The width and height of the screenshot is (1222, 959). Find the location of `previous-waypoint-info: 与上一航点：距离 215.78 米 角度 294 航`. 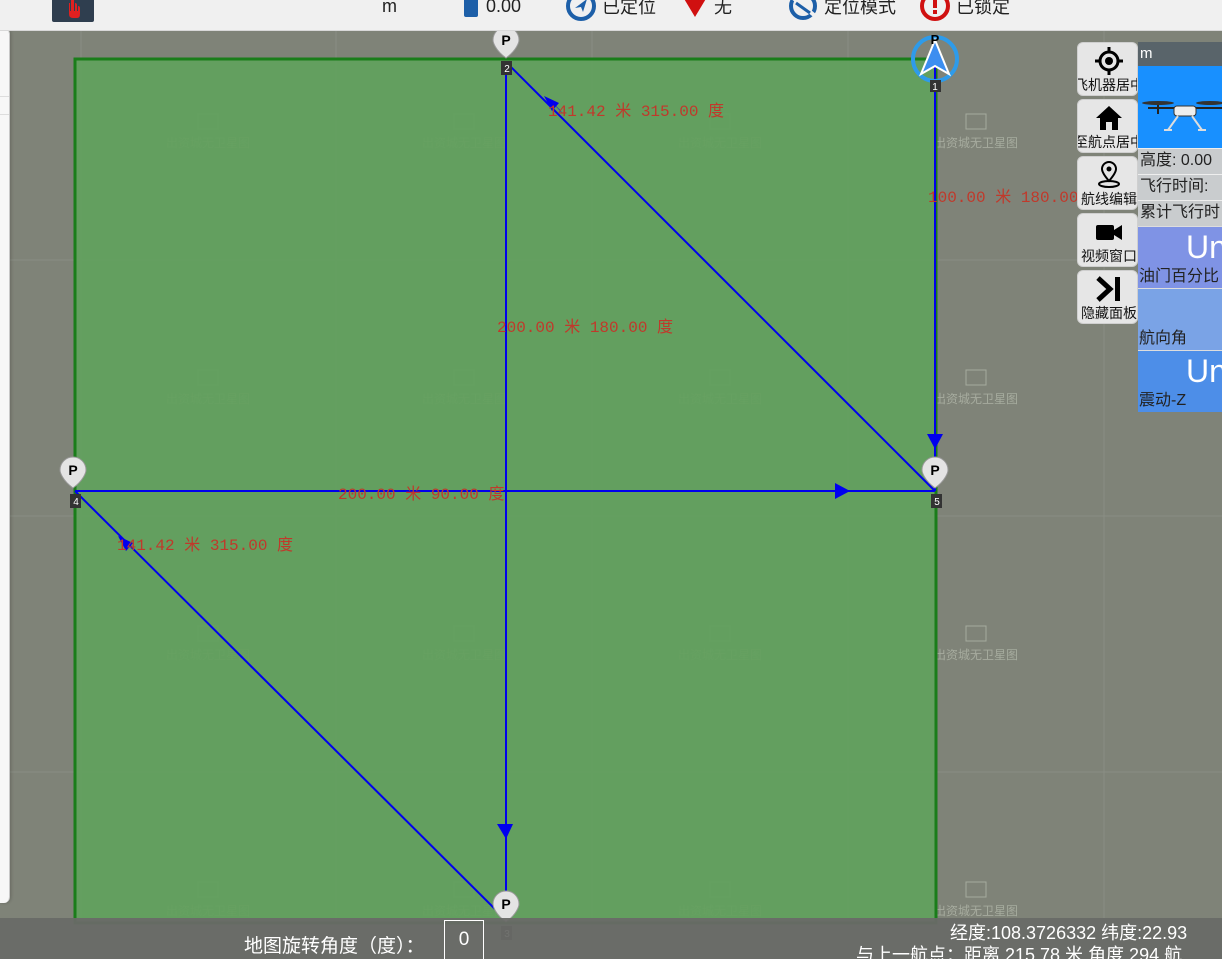

previous-waypoint-info: 与上一航点：距离 215.78 米 角度 294 航 is located at coordinates (1019, 952).